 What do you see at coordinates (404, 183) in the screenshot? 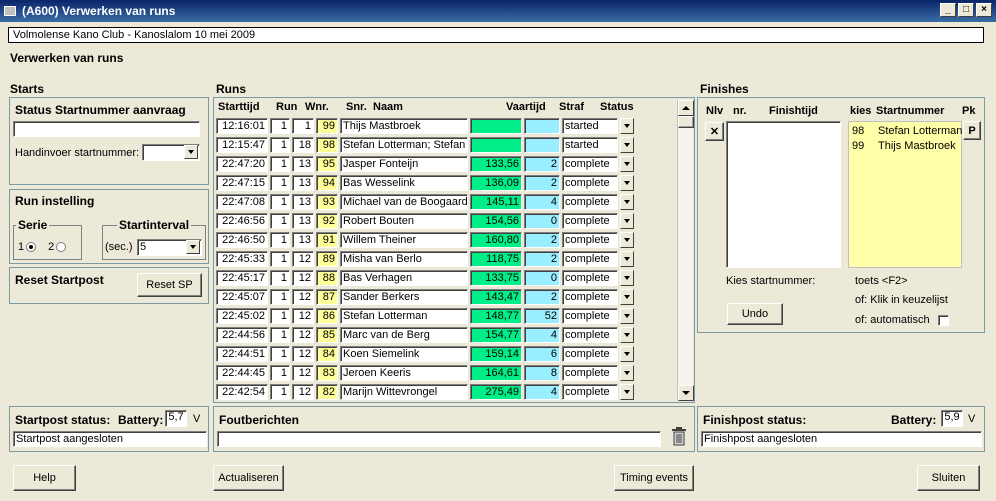
I see `naam-cell: Bas Wesselink` at bounding box center [404, 183].